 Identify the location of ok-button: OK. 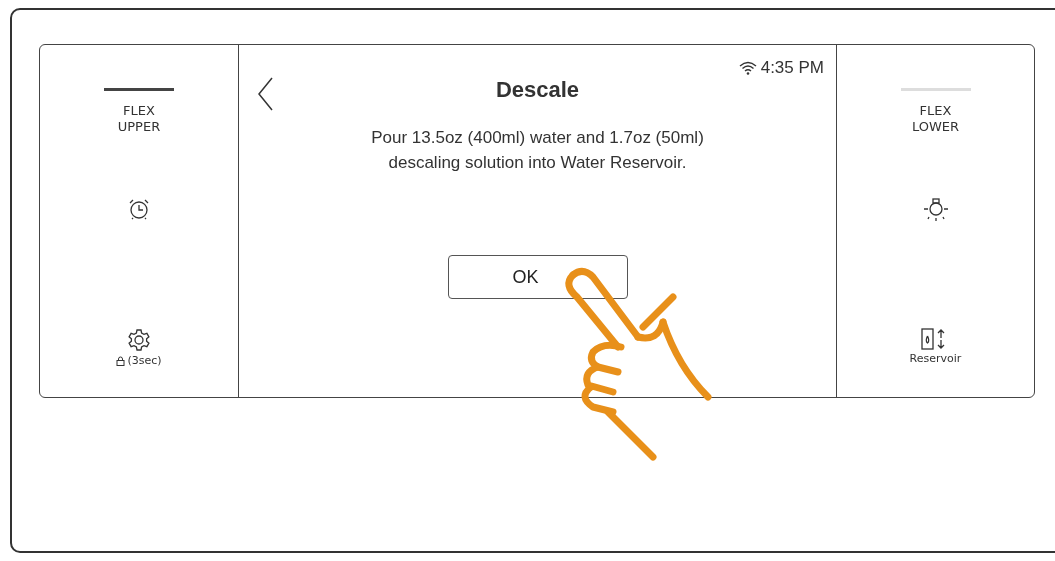
(537, 277).